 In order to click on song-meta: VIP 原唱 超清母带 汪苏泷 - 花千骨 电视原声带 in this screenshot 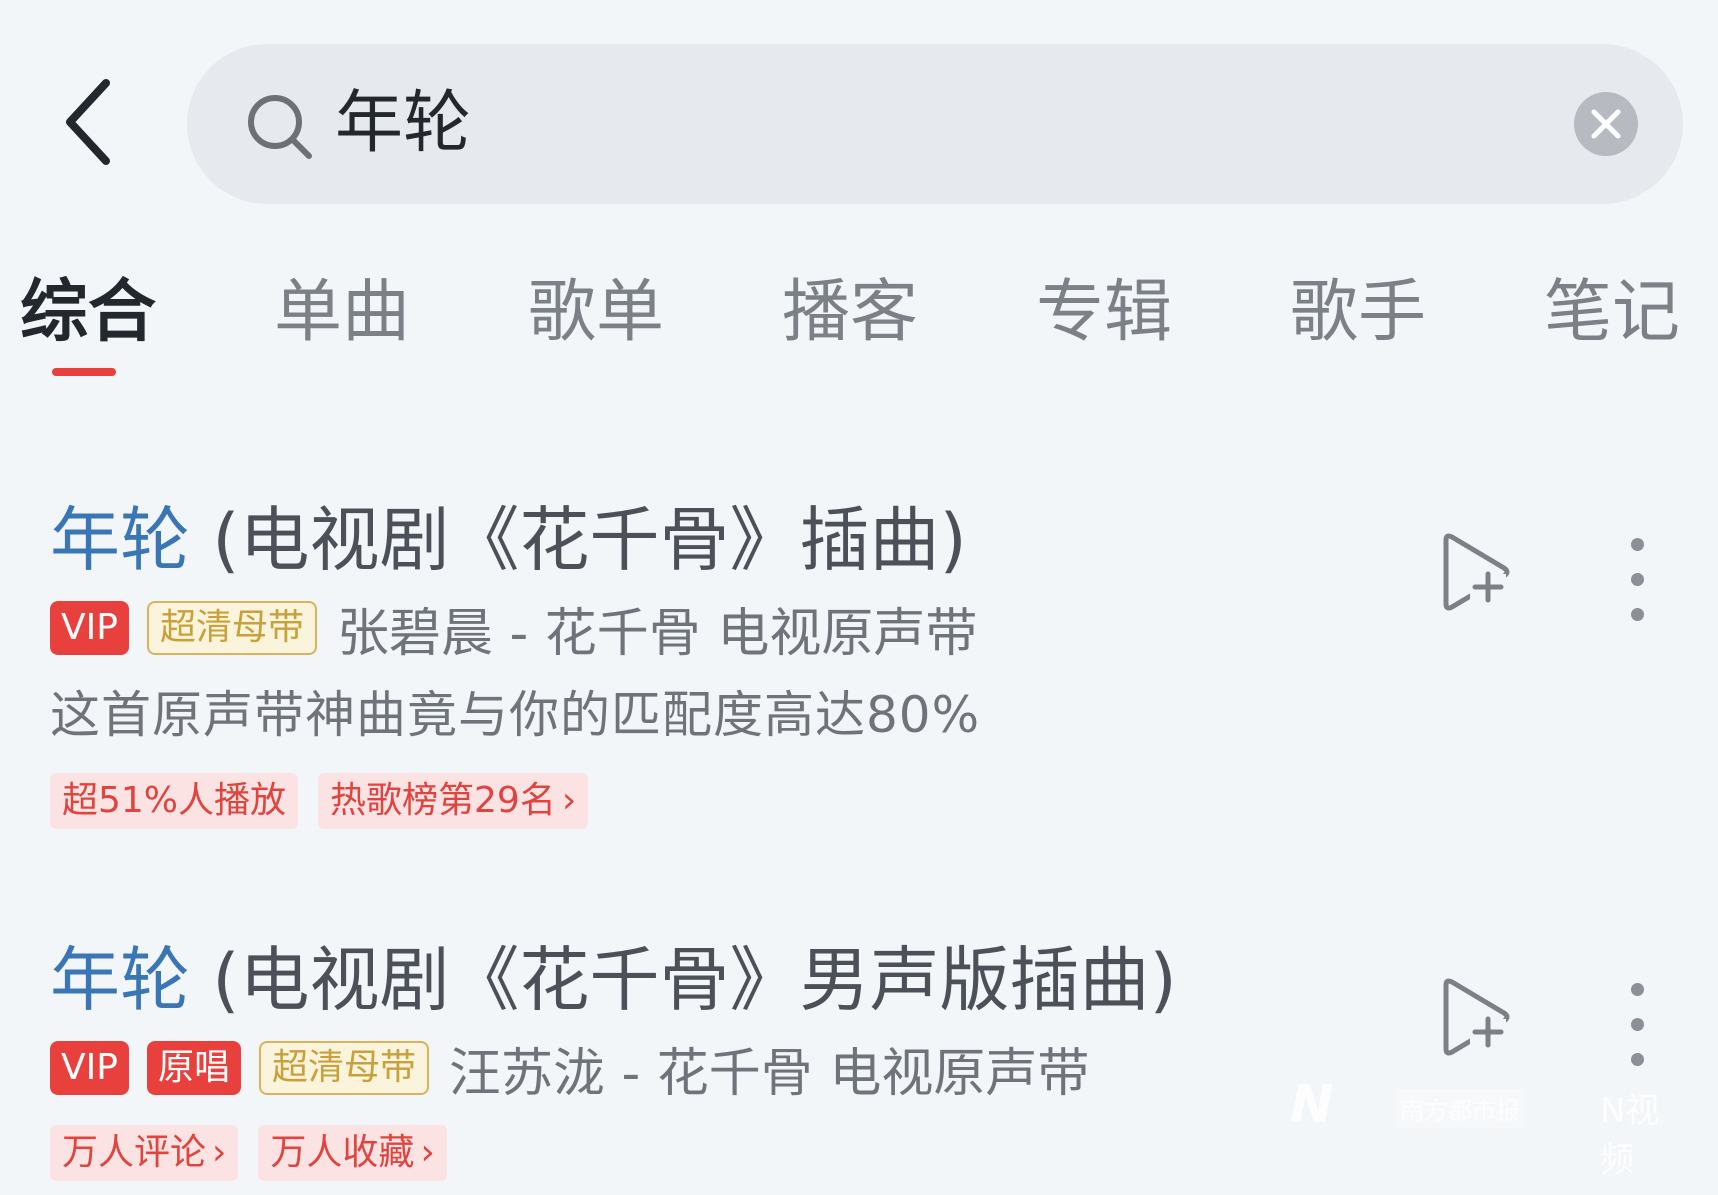, I will do `click(569, 1071)`.